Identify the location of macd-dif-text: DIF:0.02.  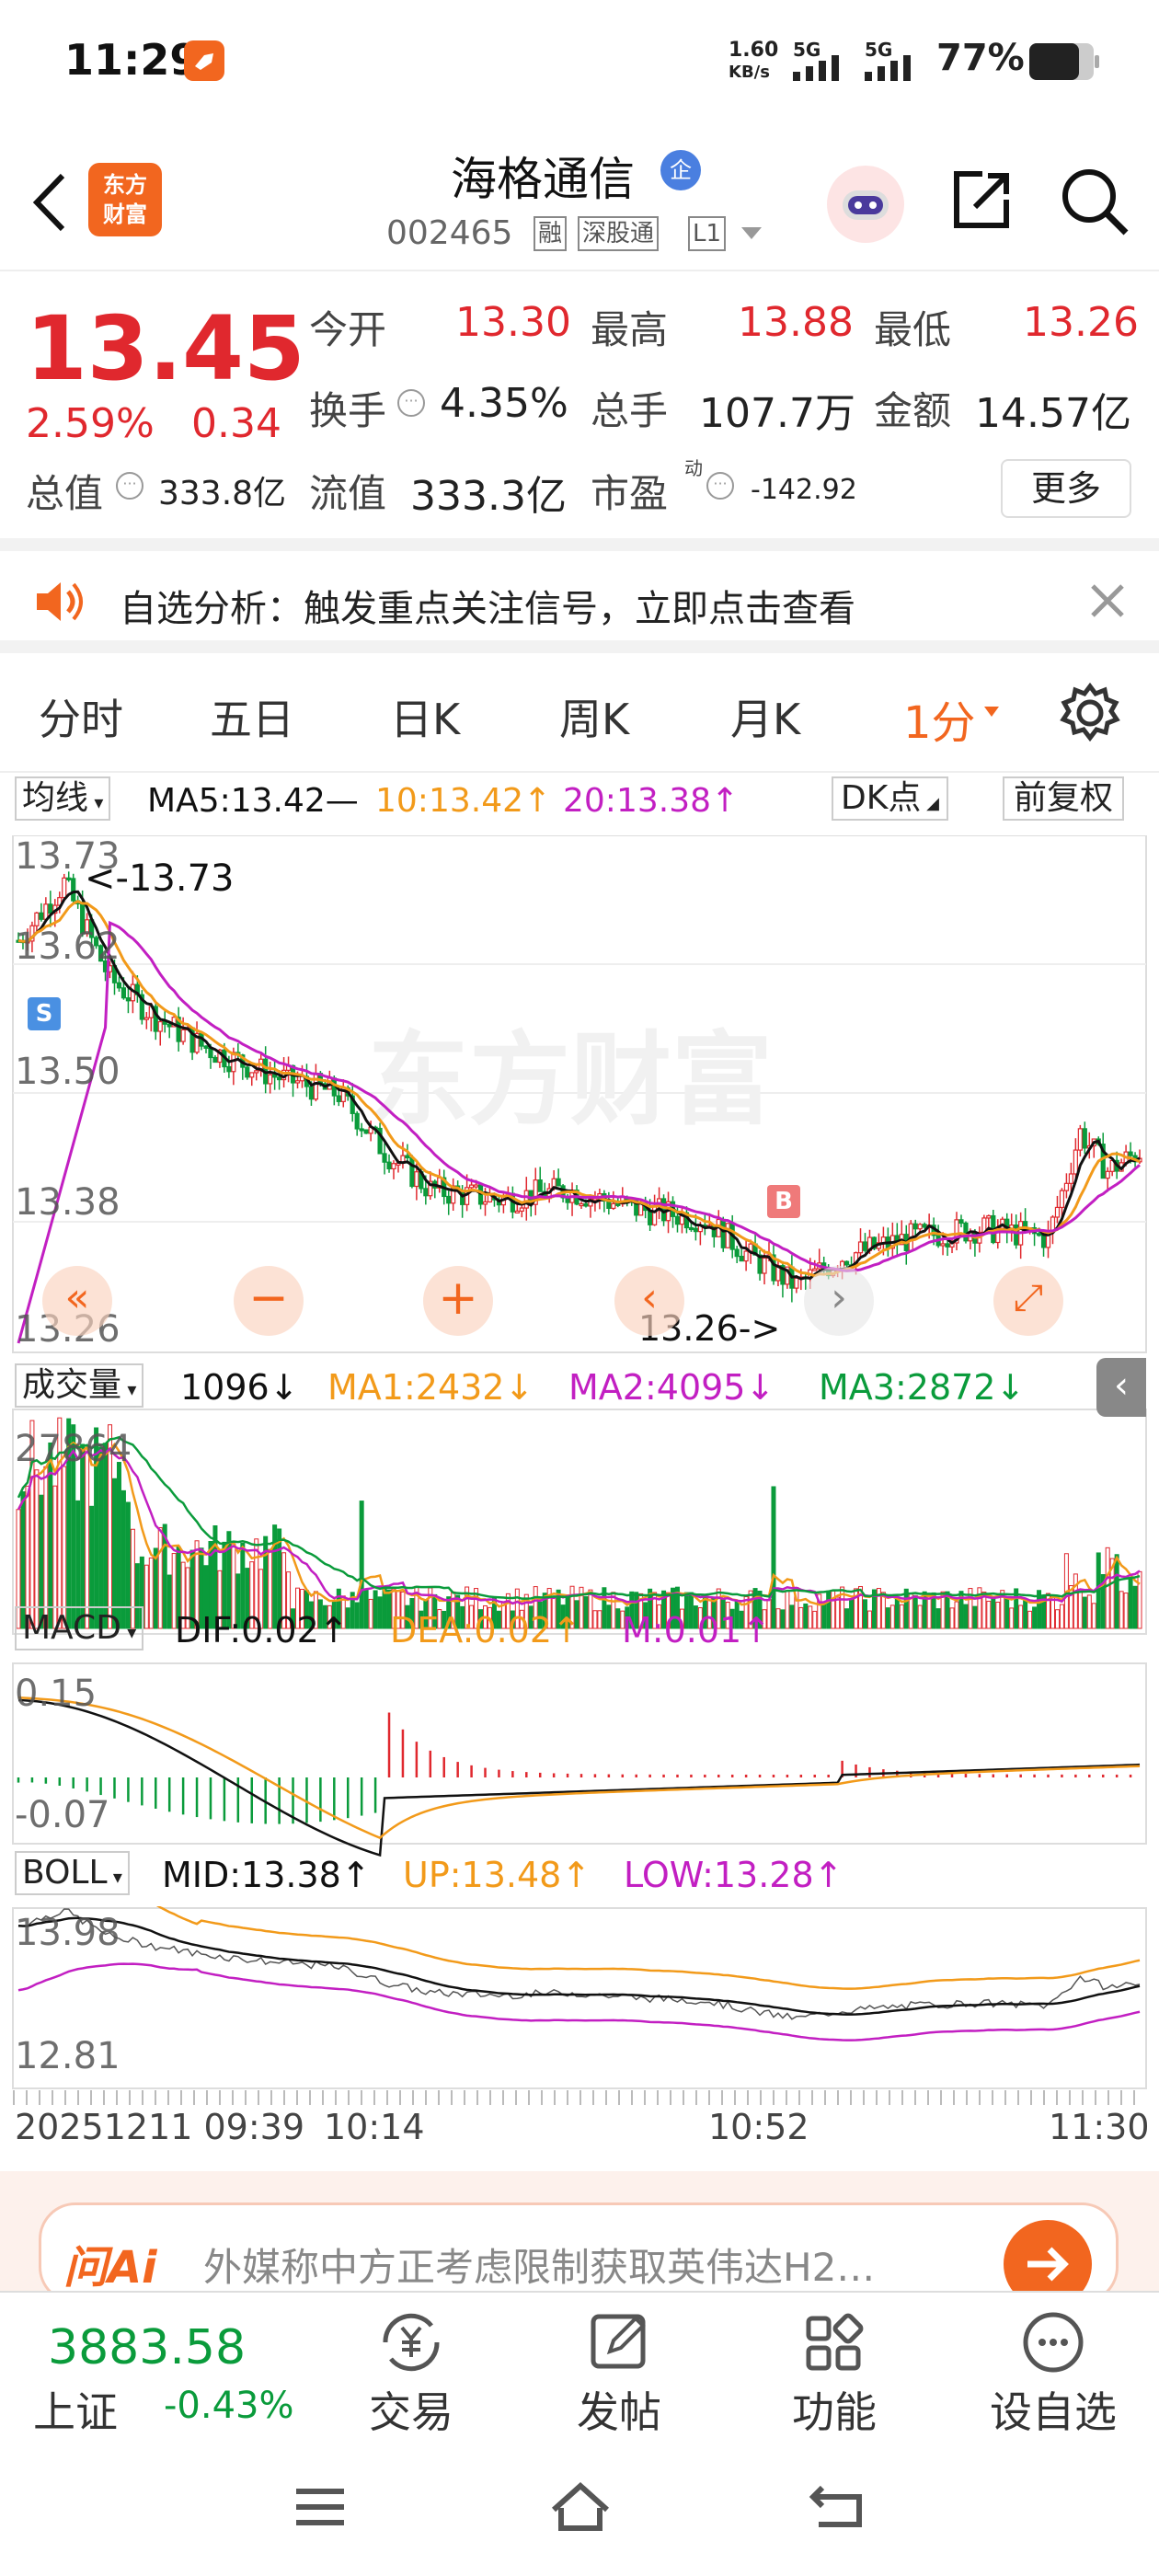
(247, 1630).